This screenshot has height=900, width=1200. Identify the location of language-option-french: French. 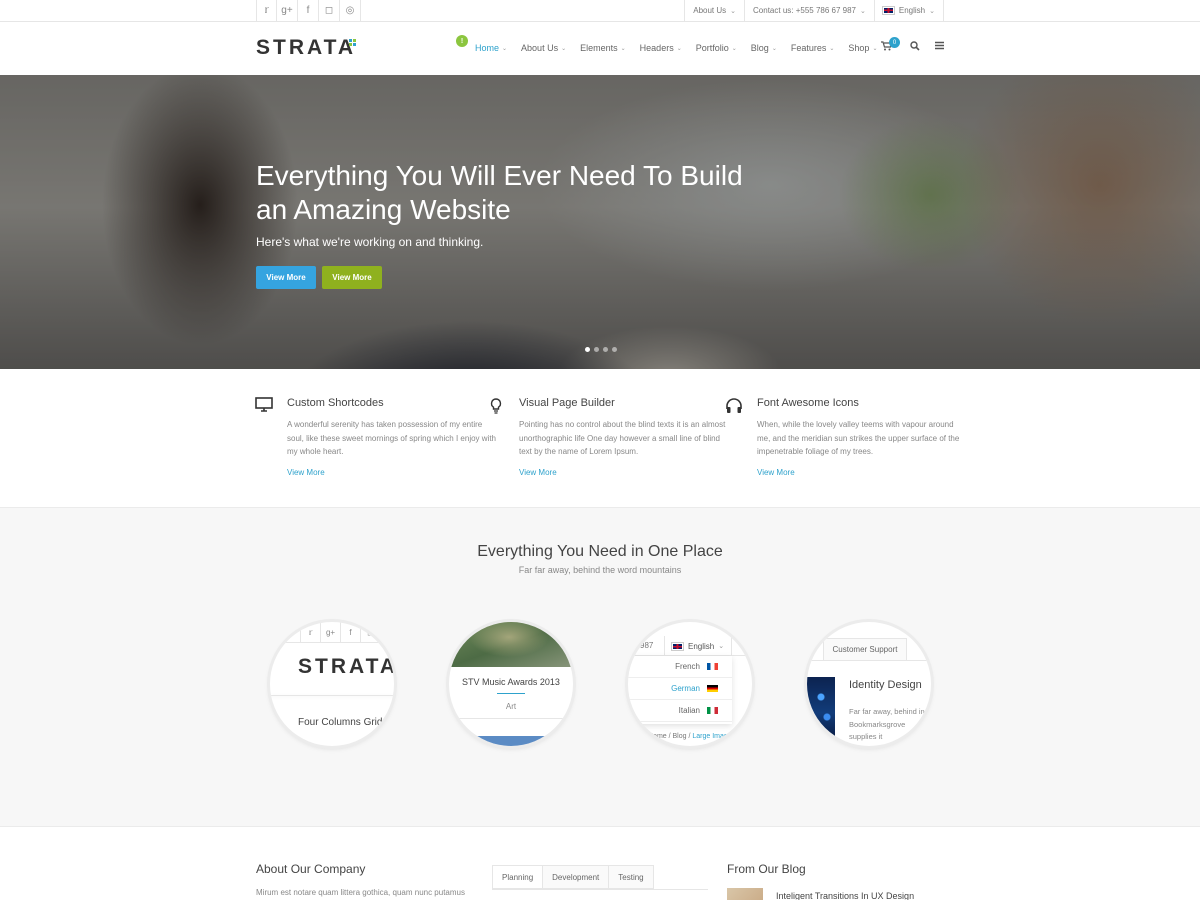
(680, 667).